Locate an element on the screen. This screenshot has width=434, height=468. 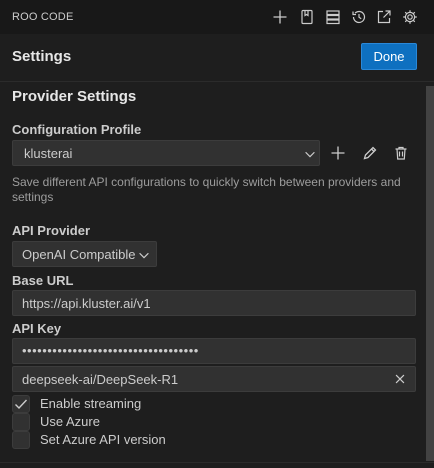
bottom-divider is located at coordinates (217, 462).